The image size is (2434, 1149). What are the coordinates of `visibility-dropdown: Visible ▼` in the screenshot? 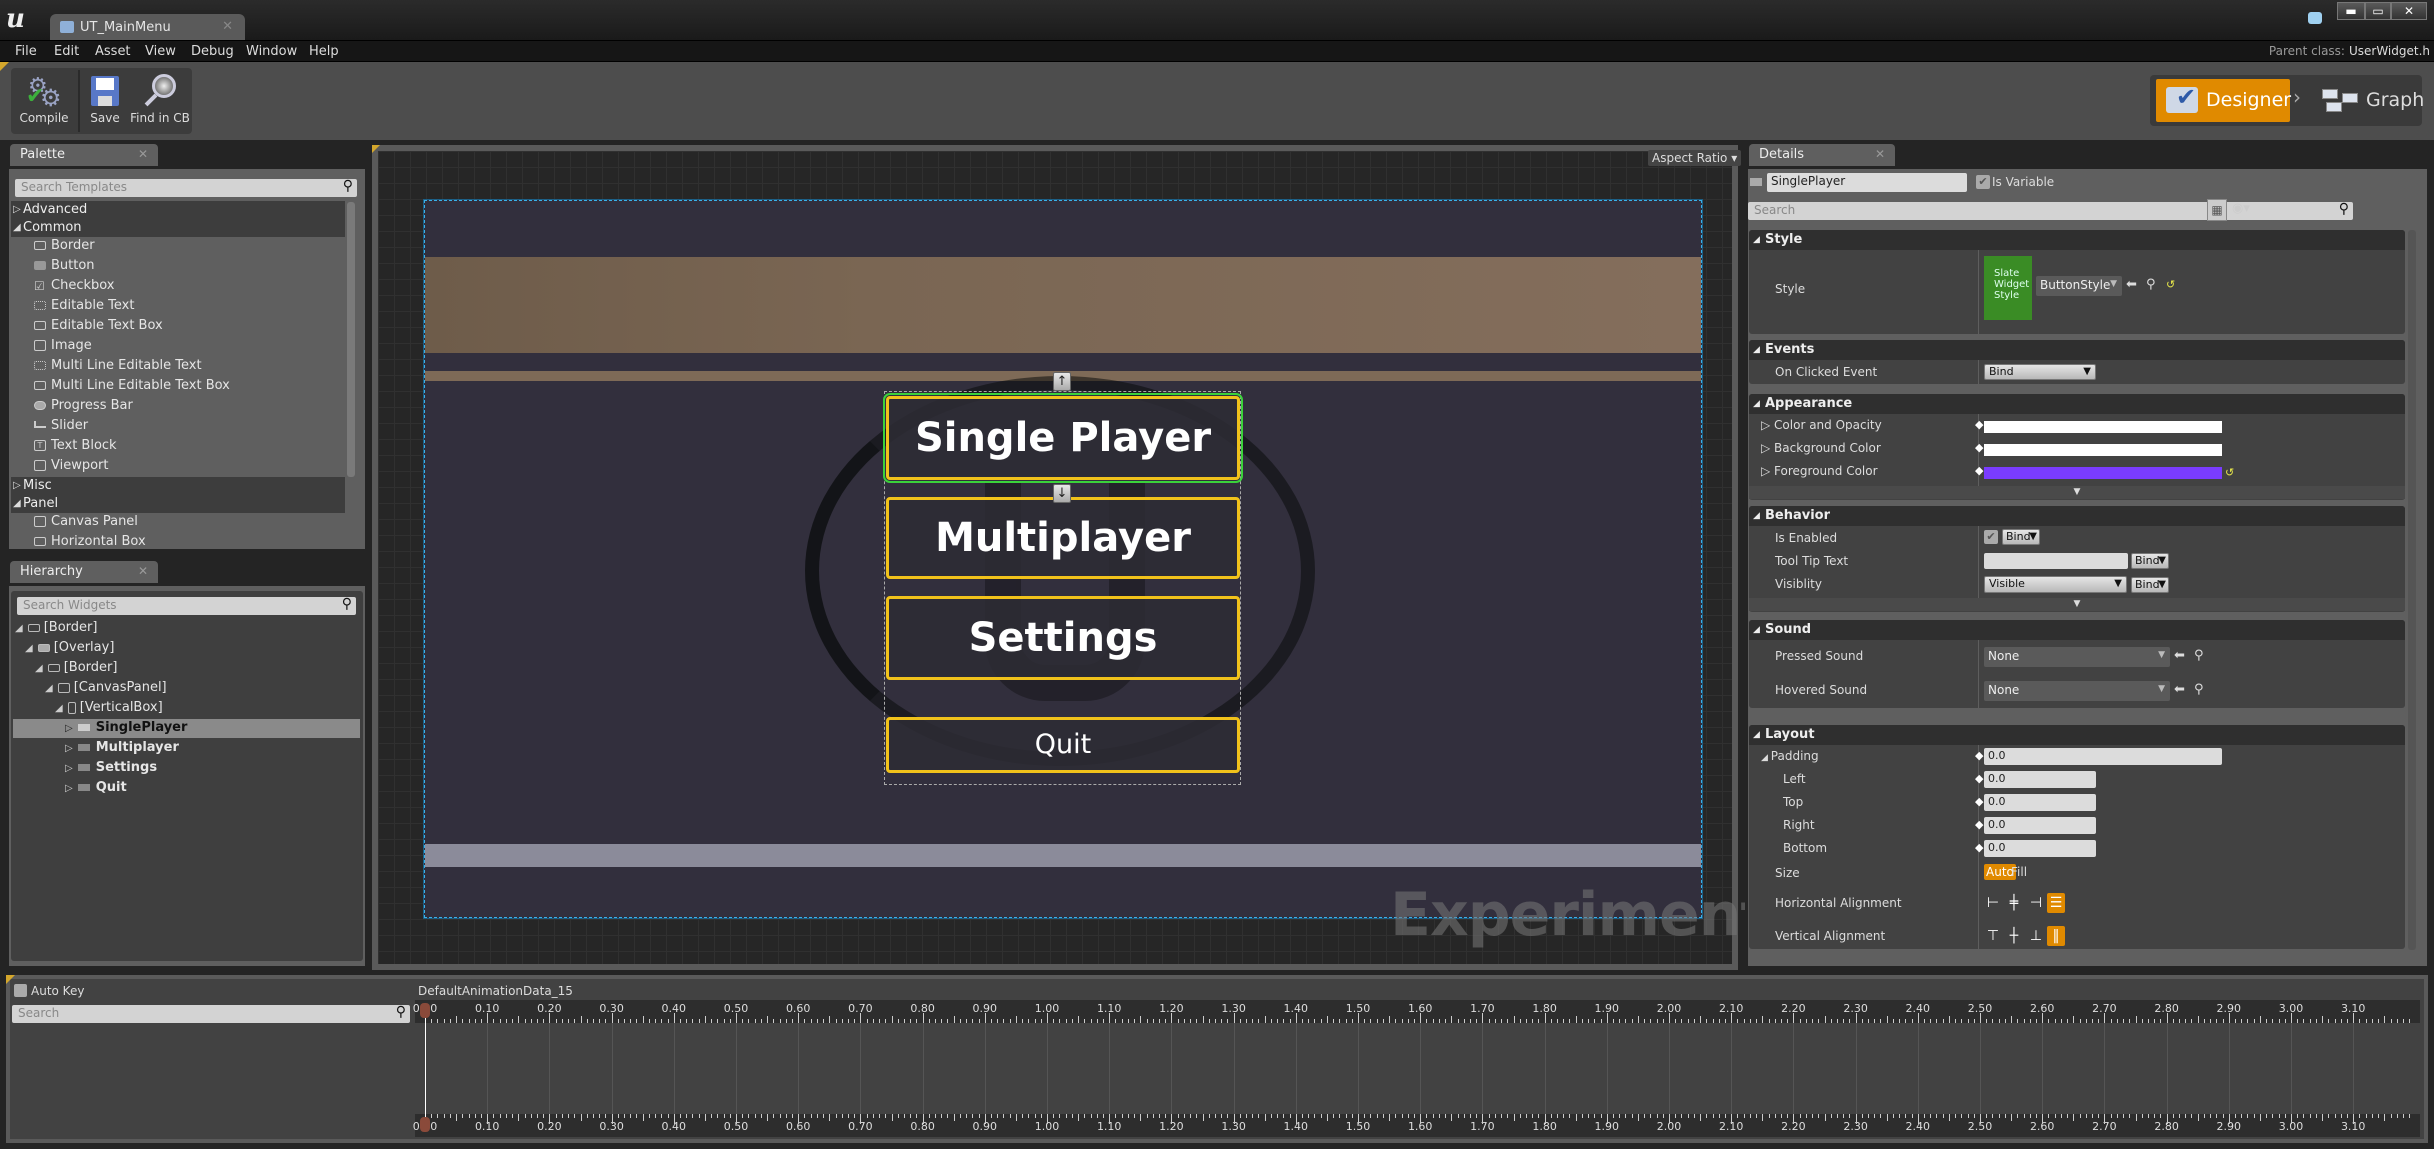 It's located at (2055, 584).